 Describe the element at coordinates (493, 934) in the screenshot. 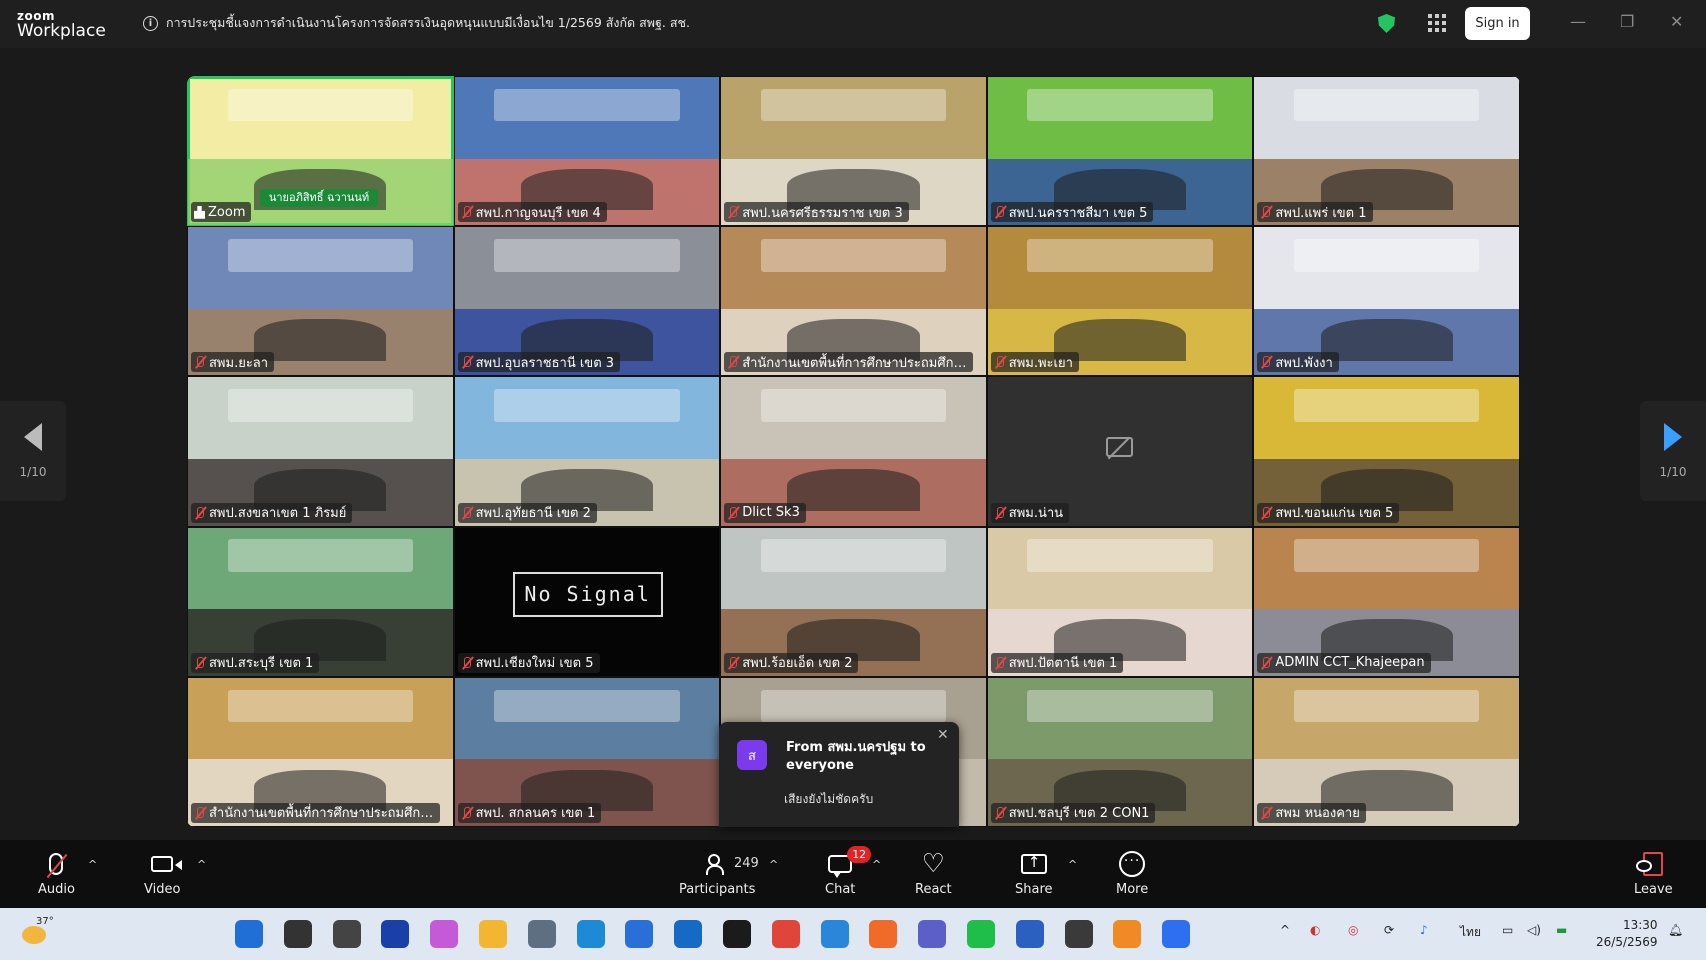

I see `taskbar-app-file-explorer-icon` at that location.